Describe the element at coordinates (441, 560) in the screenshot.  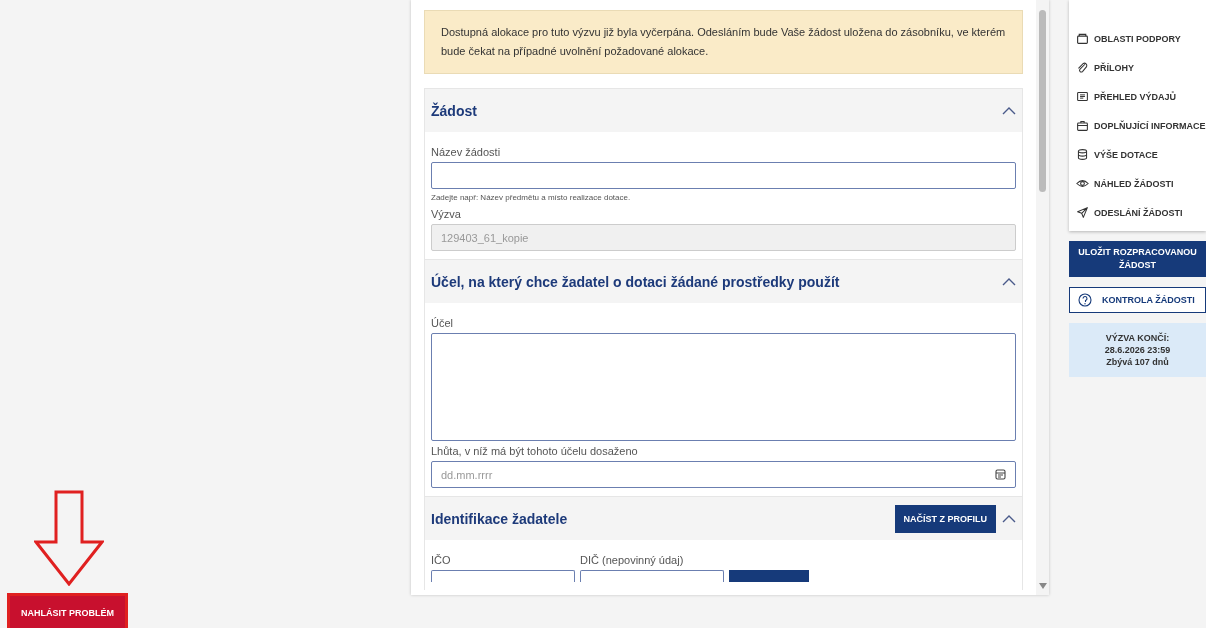
I see `field-label: IČO` at that location.